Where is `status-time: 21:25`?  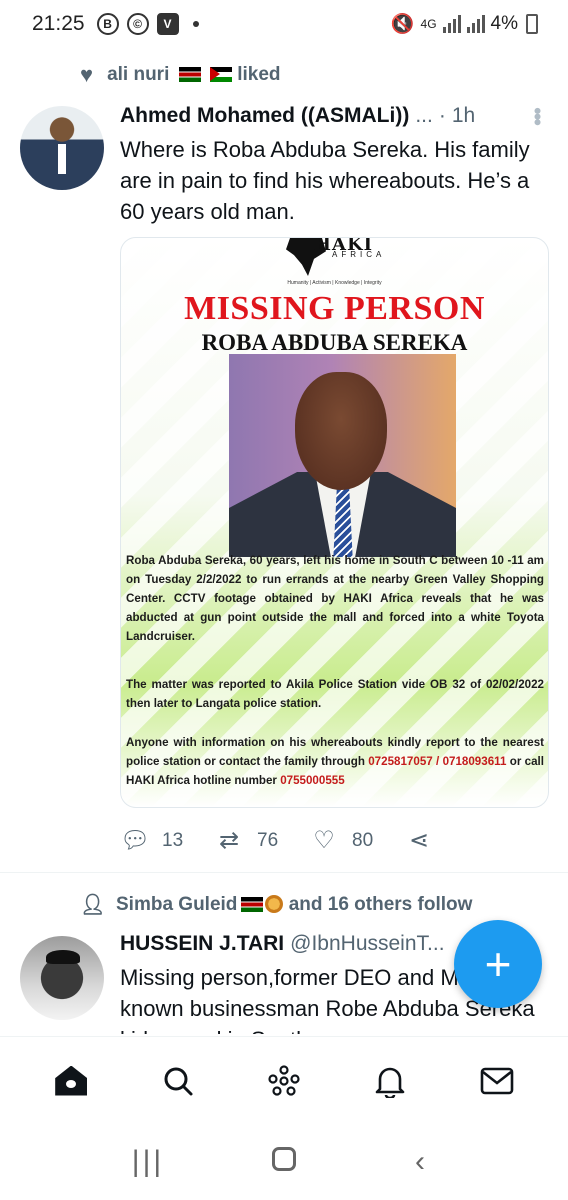 status-time: 21:25 is located at coordinates (58, 23).